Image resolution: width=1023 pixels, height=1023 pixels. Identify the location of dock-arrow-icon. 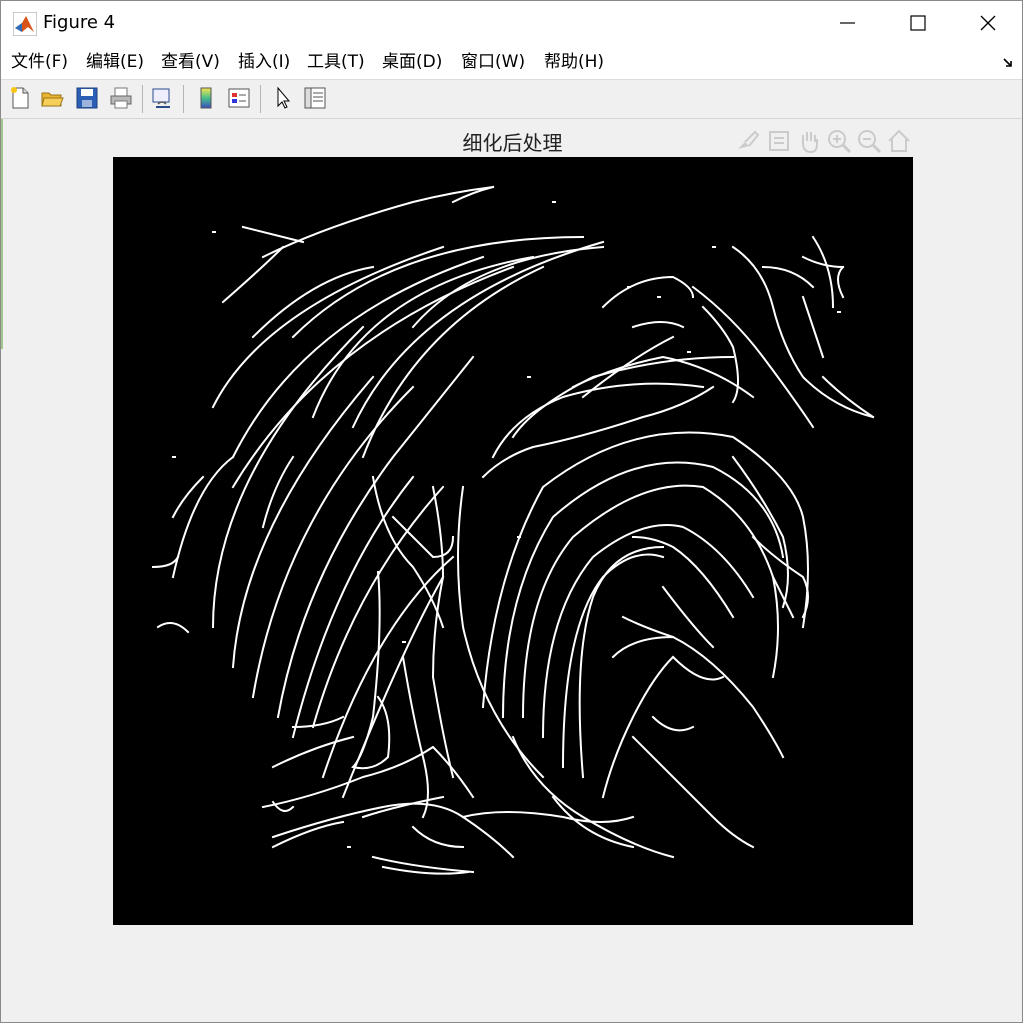
(1008, 63).